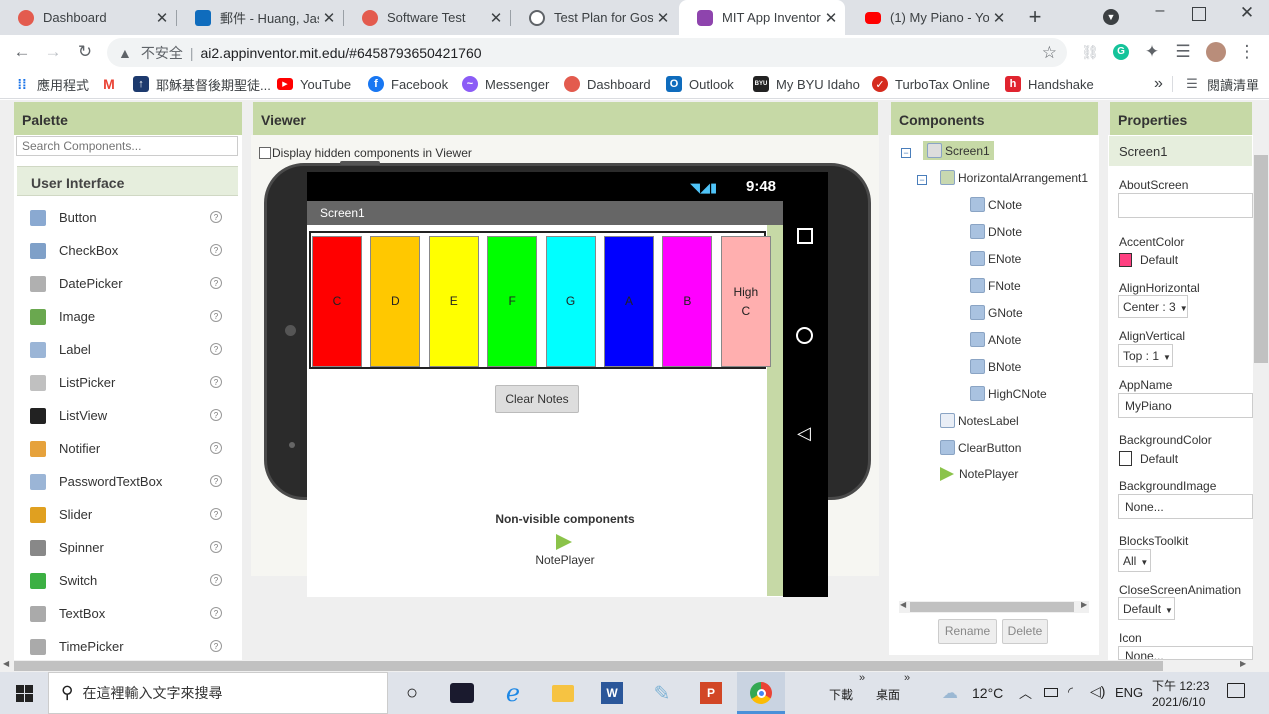 The height and width of the screenshot is (714, 1269). Describe the element at coordinates (427, 17) in the screenshot. I see `tab-software-test: Software Test ✕` at that location.